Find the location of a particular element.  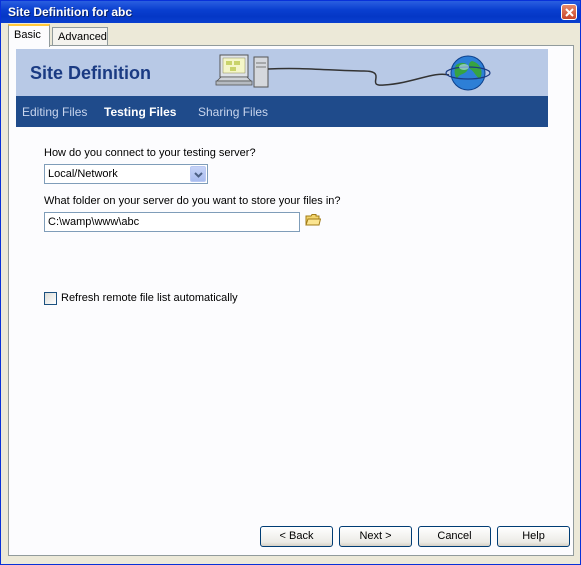

tab-advanced: Advanced is located at coordinates (80, 36).